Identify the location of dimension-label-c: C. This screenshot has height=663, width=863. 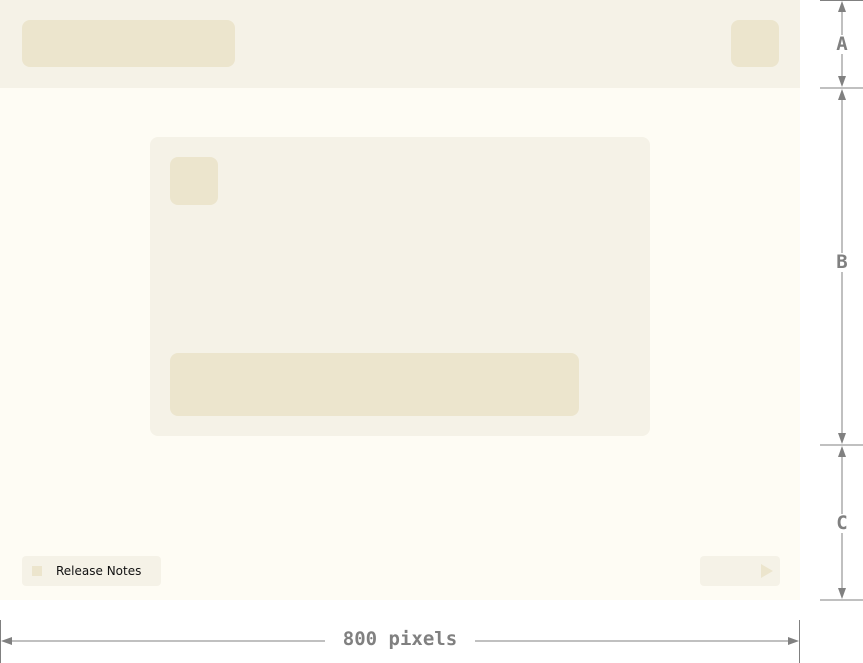
(842, 523).